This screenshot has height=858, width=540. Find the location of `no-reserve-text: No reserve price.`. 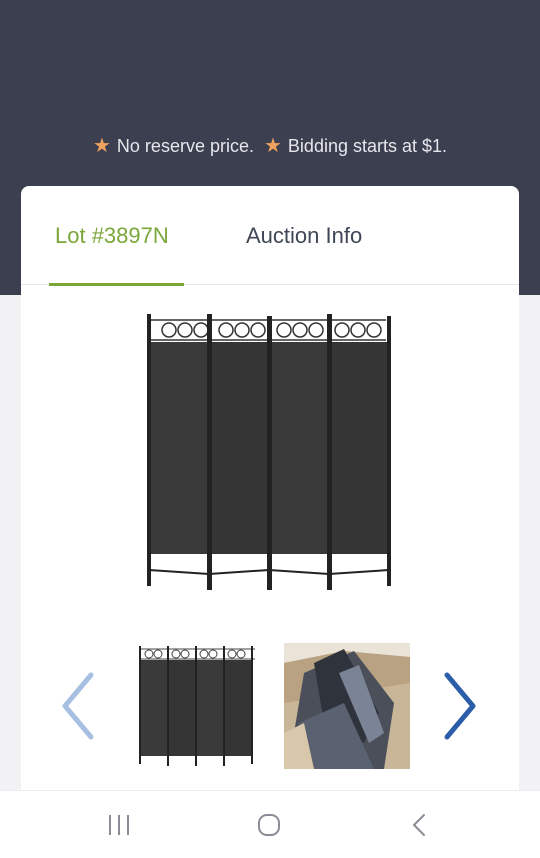

no-reserve-text: No reserve price. is located at coordinates (185, 146).